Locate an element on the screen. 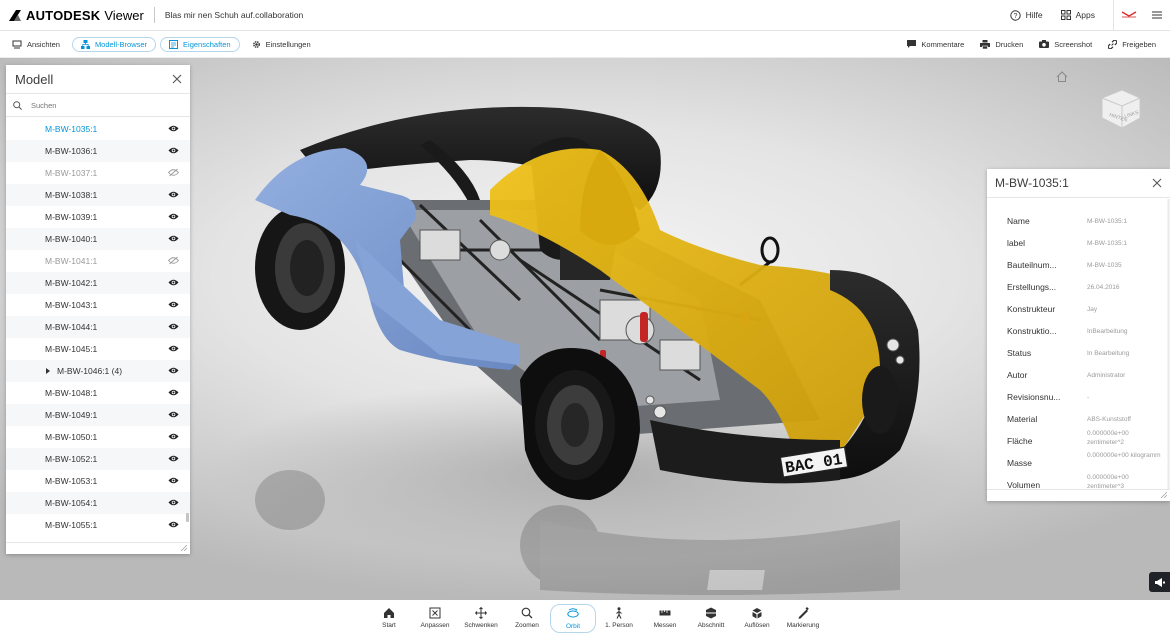  nav-tool-zoom: Zoomen is located at coordinates (527, 618).